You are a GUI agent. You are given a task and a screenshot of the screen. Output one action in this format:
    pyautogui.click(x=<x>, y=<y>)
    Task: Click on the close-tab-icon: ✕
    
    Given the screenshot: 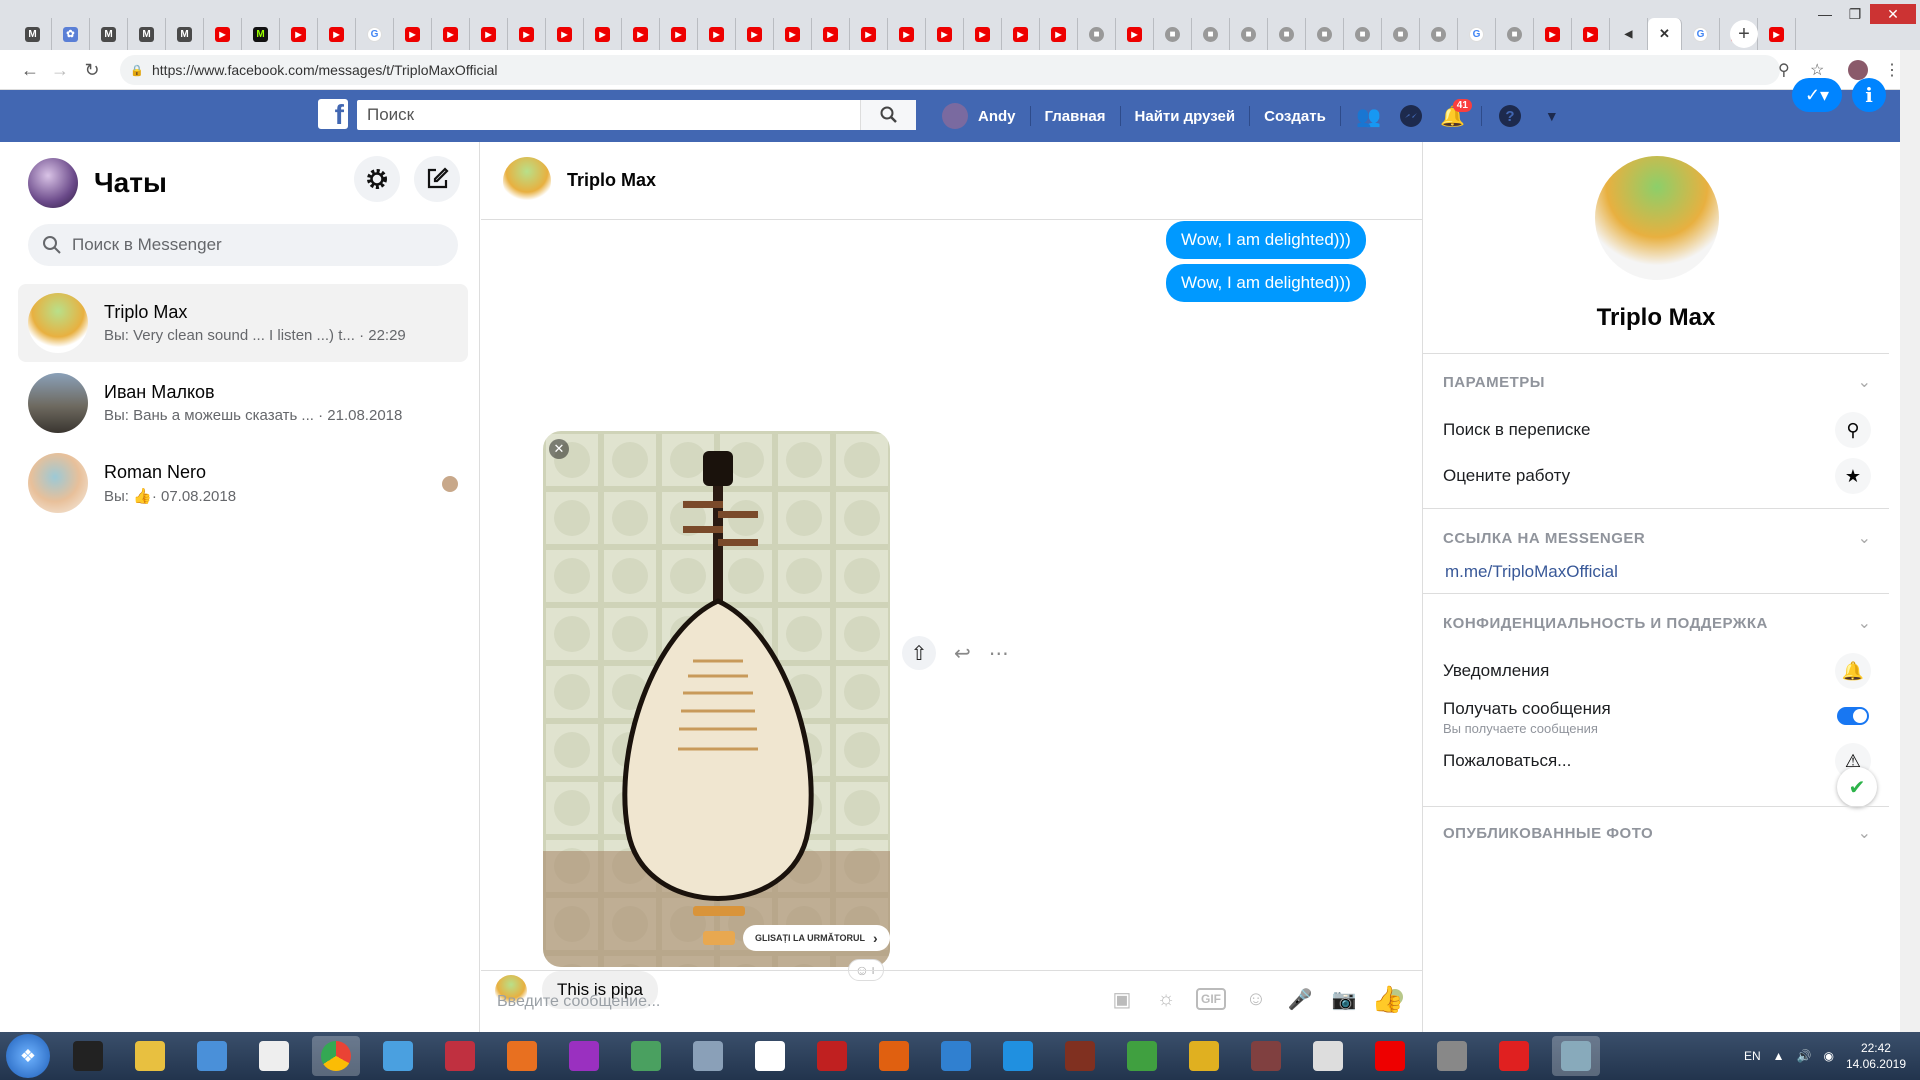 What is the action you would take?
    pyautogui.click(x=1664, y=34)
    